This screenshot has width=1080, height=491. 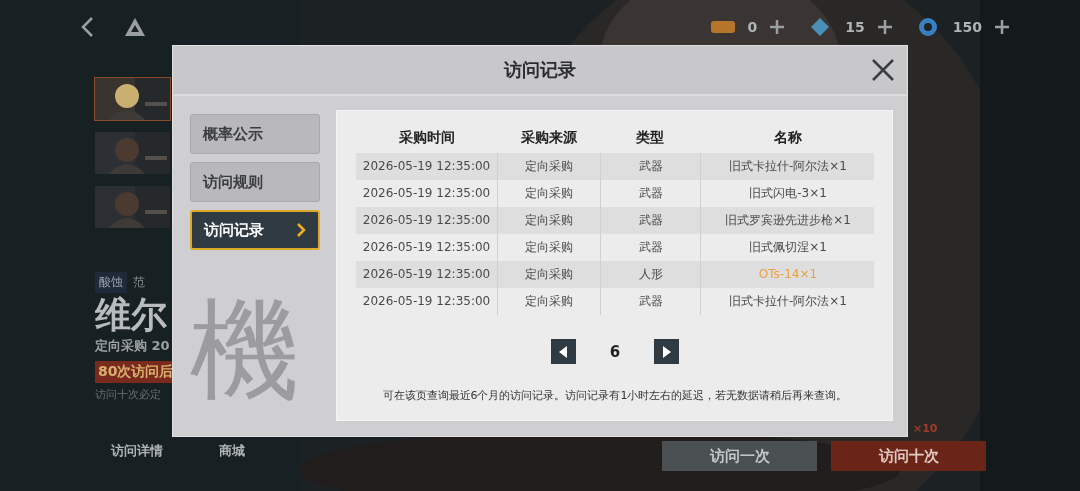 I want to click on visit-button: 访问十次, so click(x=908, y=456).